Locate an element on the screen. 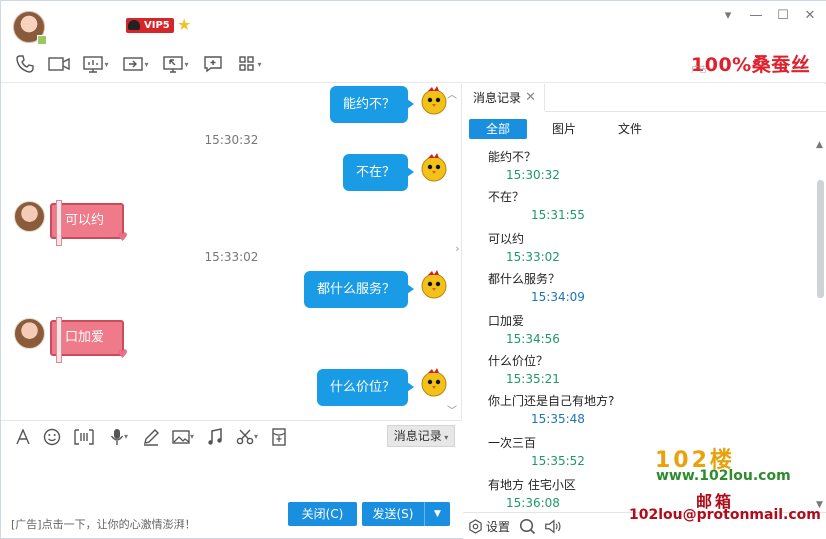 This screenshot has width=826, height=539. send-options-button: ▼ is located at coordinates (437, 514).